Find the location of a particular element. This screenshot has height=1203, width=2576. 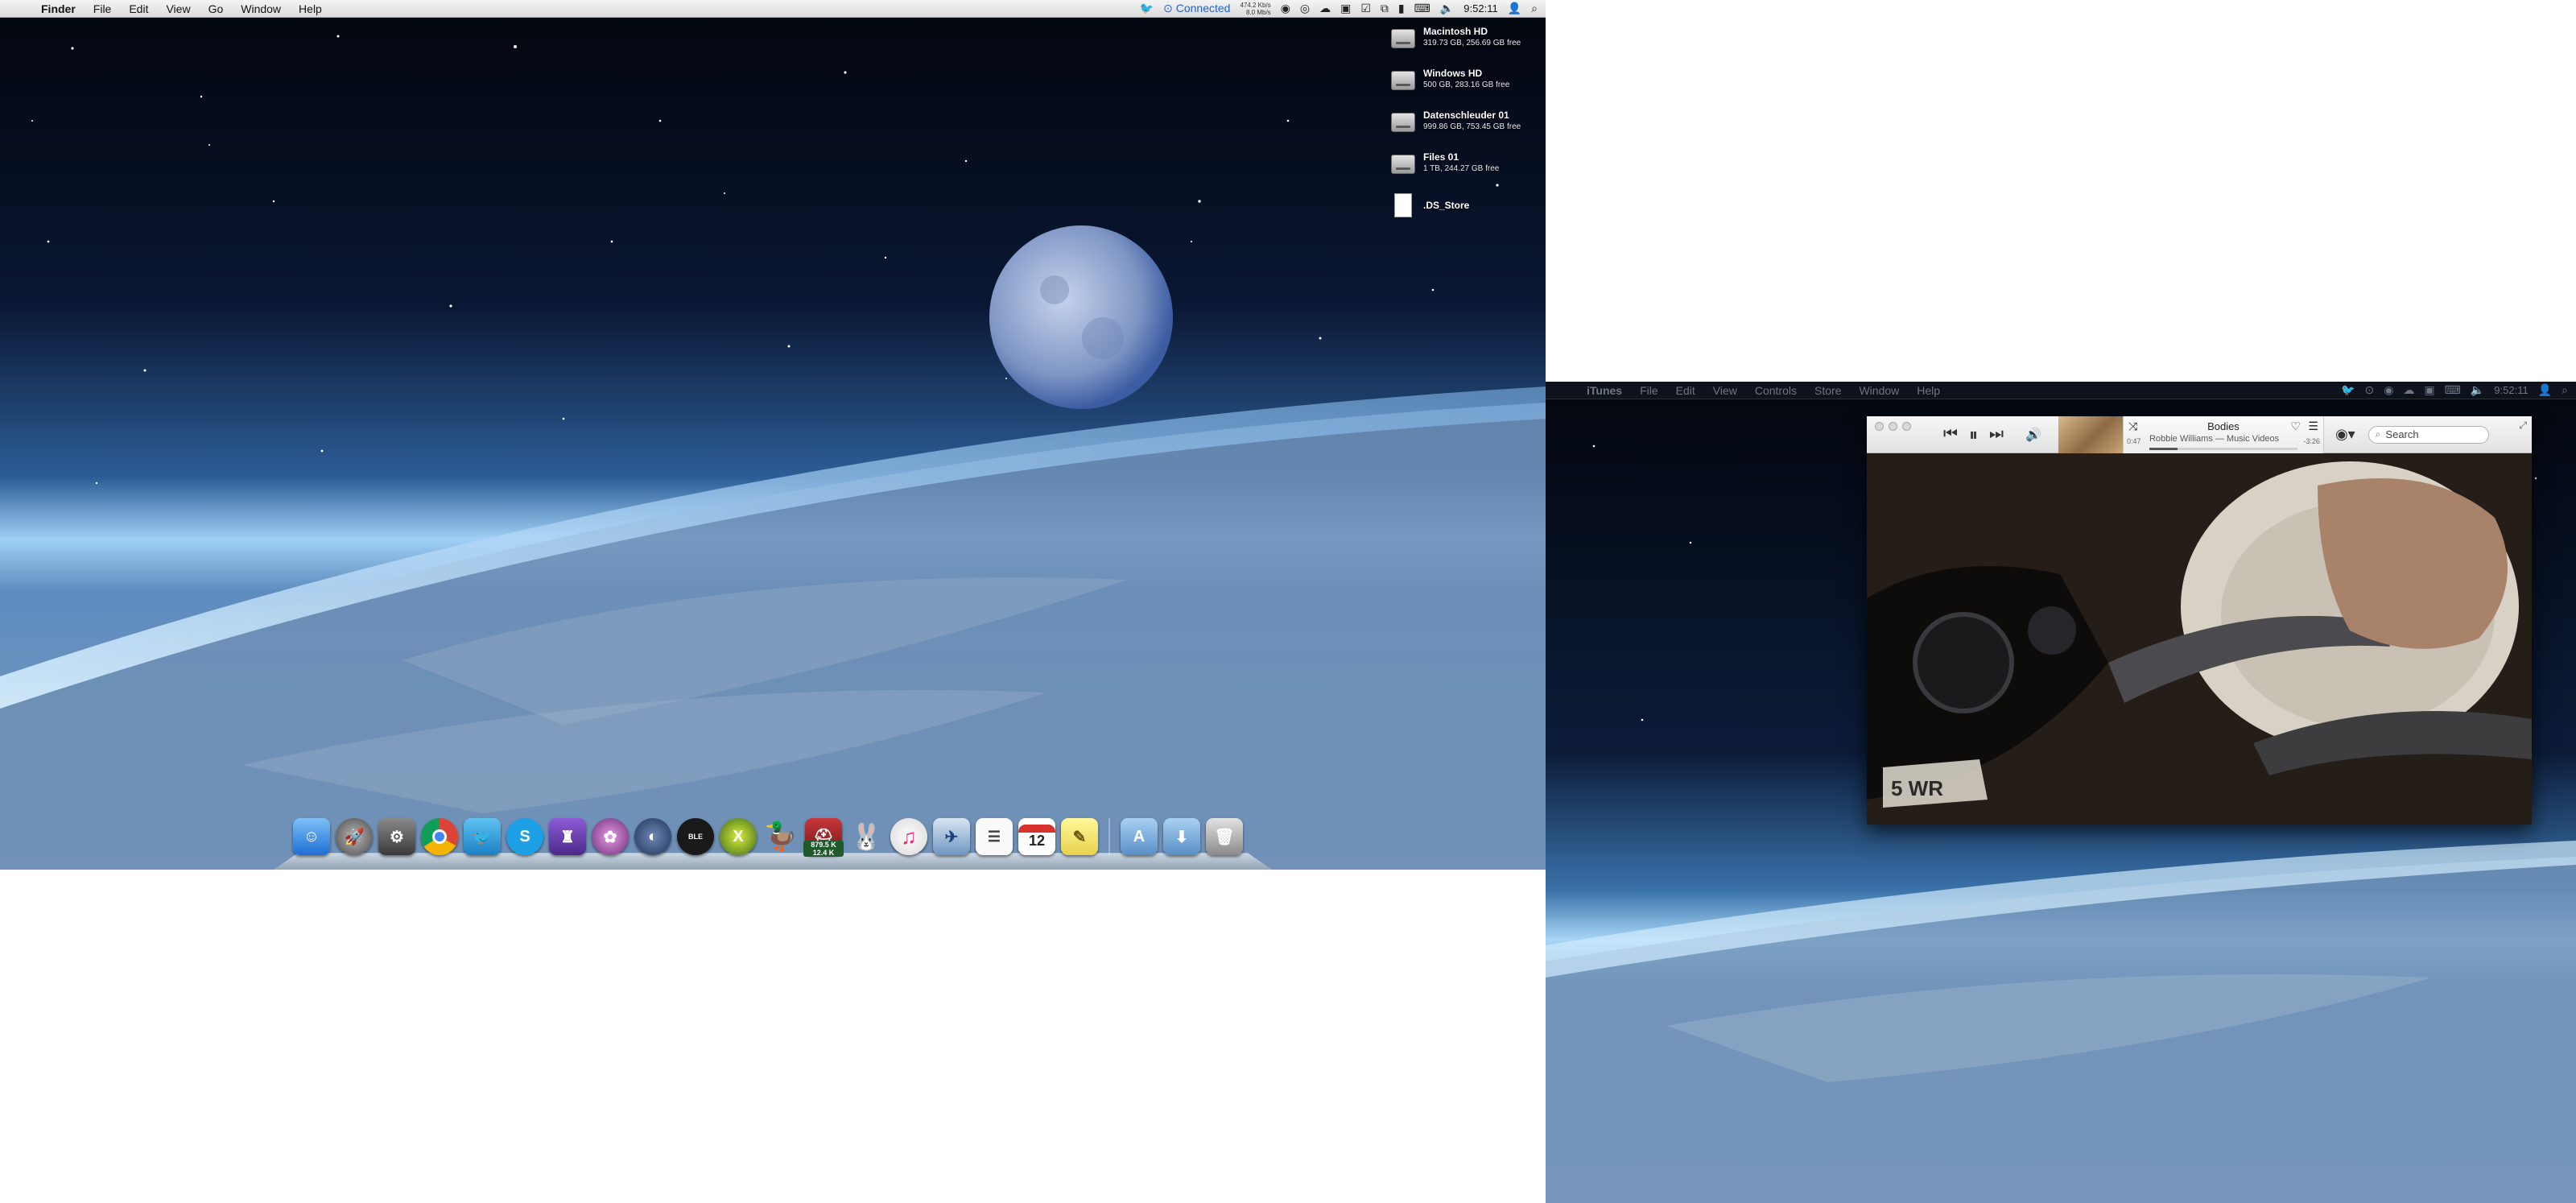

chrome-icon is located at coordinates (439, 836).